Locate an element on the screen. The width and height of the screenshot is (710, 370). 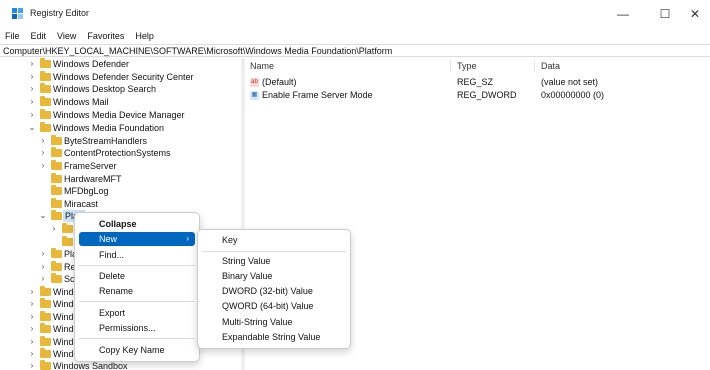
tree-item: › FrameServer is located at coordinates (120, 166).